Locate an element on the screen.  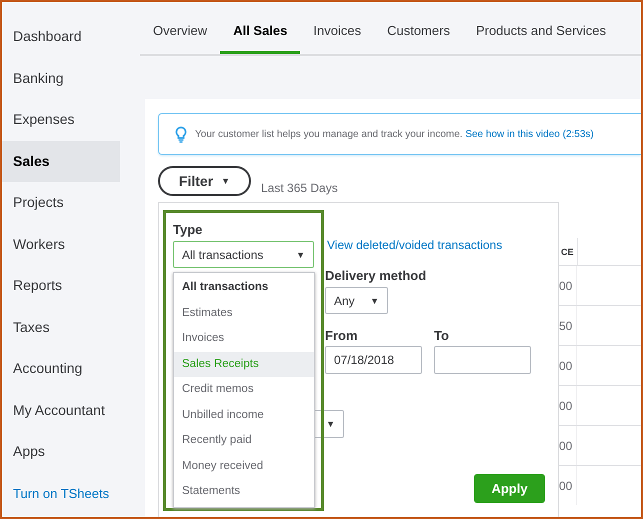
sidebar-item: Workers is located at coordinates (61, 244).